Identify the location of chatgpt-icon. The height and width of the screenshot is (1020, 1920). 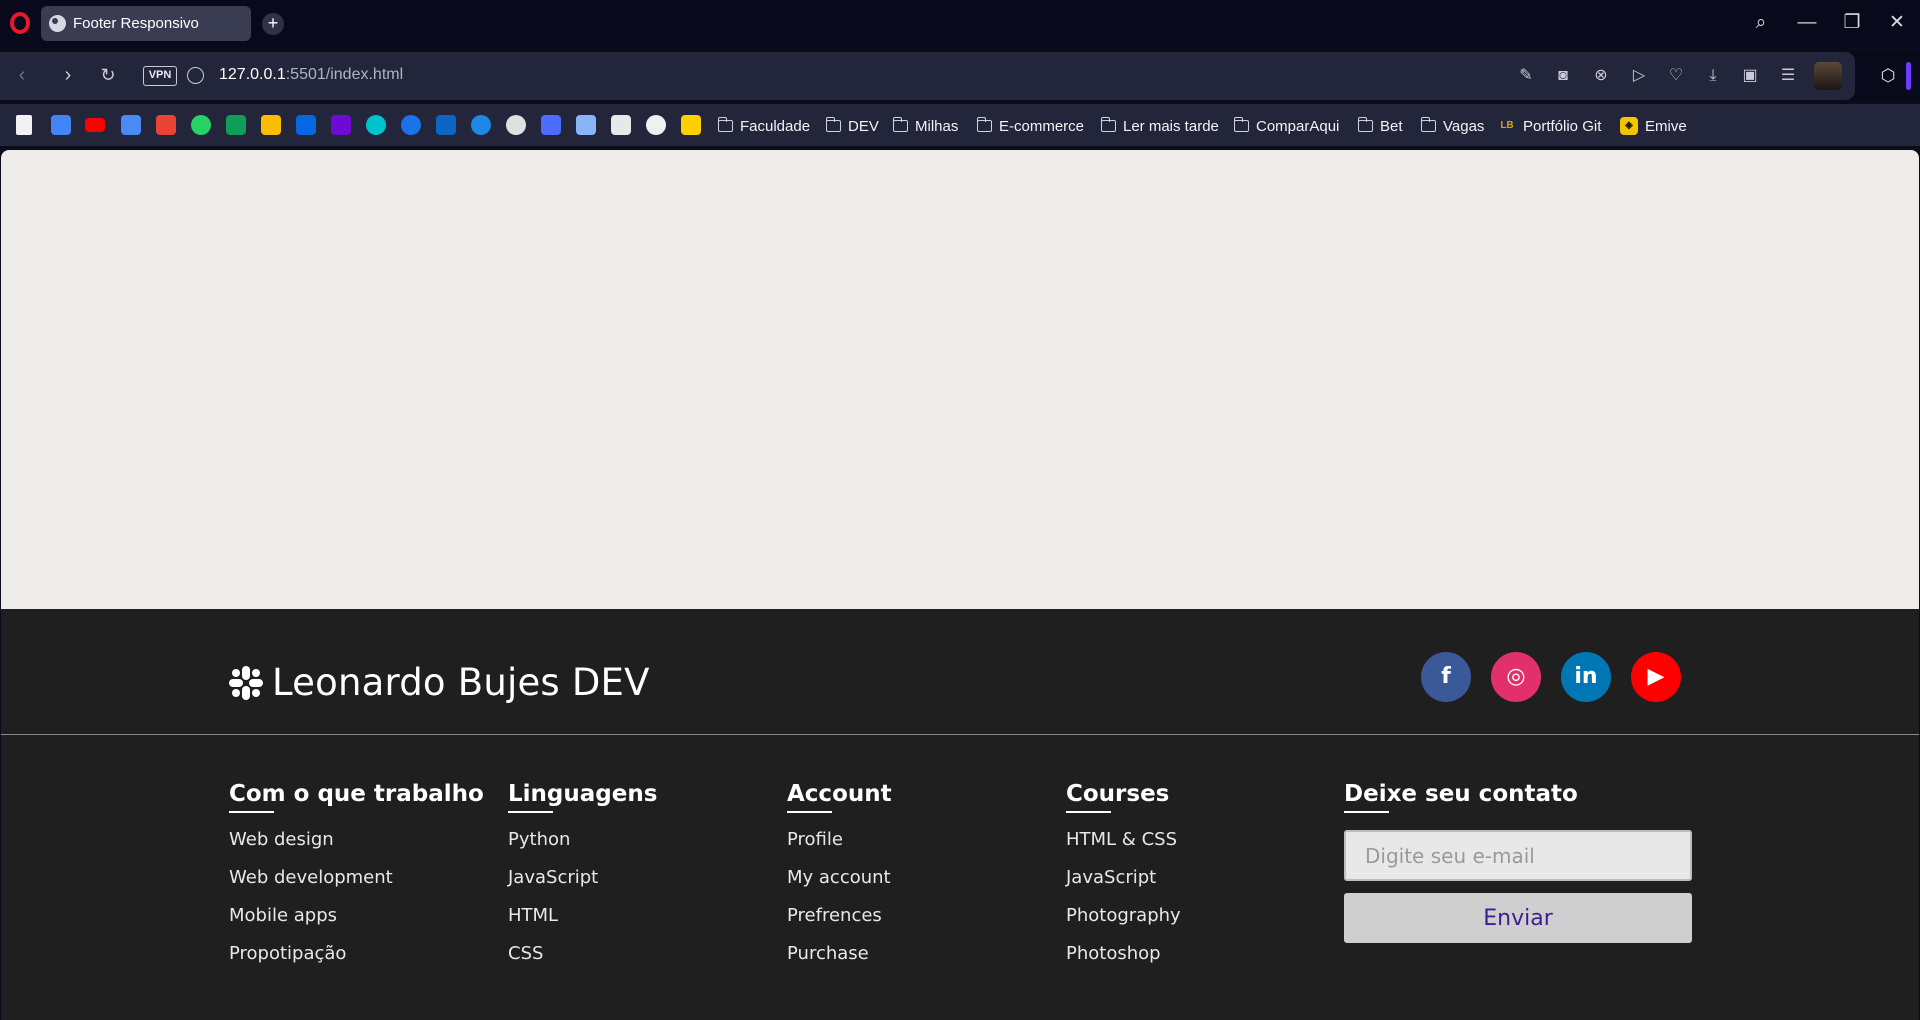
(516, 125).